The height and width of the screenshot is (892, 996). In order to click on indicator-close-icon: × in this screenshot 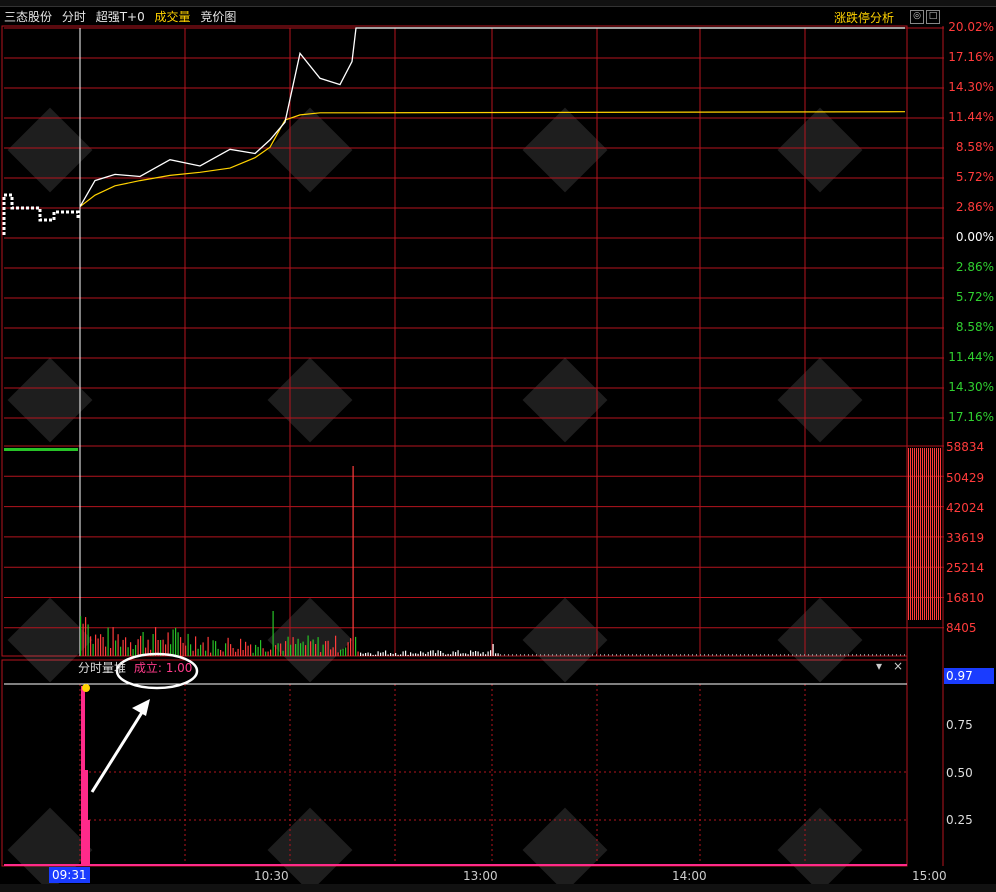, I will do `click(898, 666)`.